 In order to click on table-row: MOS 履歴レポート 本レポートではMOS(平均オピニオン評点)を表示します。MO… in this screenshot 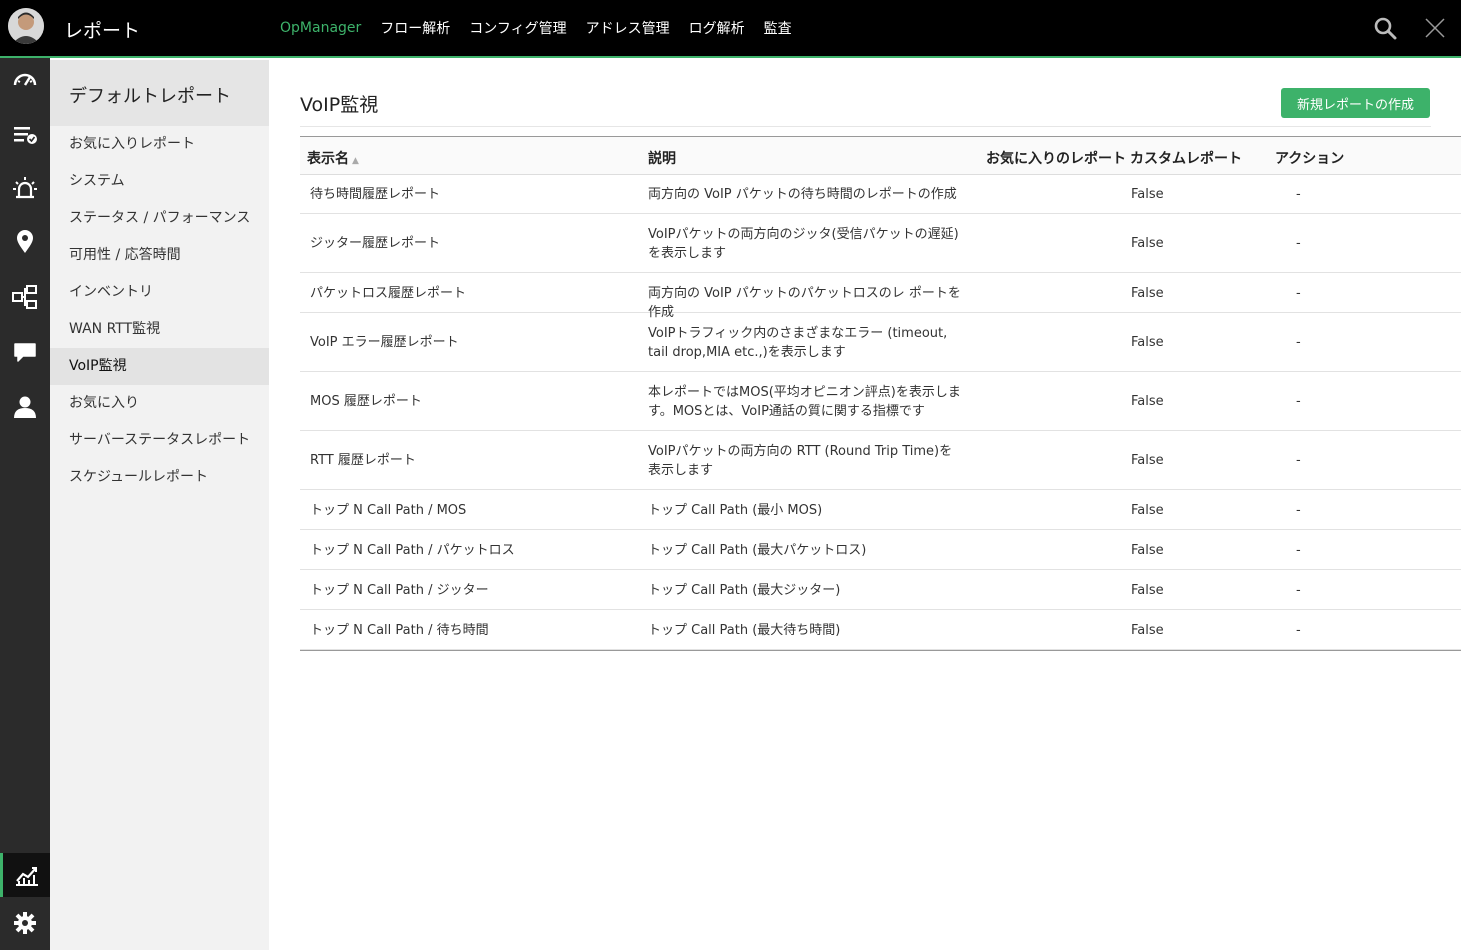, I will do `click(880, 401)`.